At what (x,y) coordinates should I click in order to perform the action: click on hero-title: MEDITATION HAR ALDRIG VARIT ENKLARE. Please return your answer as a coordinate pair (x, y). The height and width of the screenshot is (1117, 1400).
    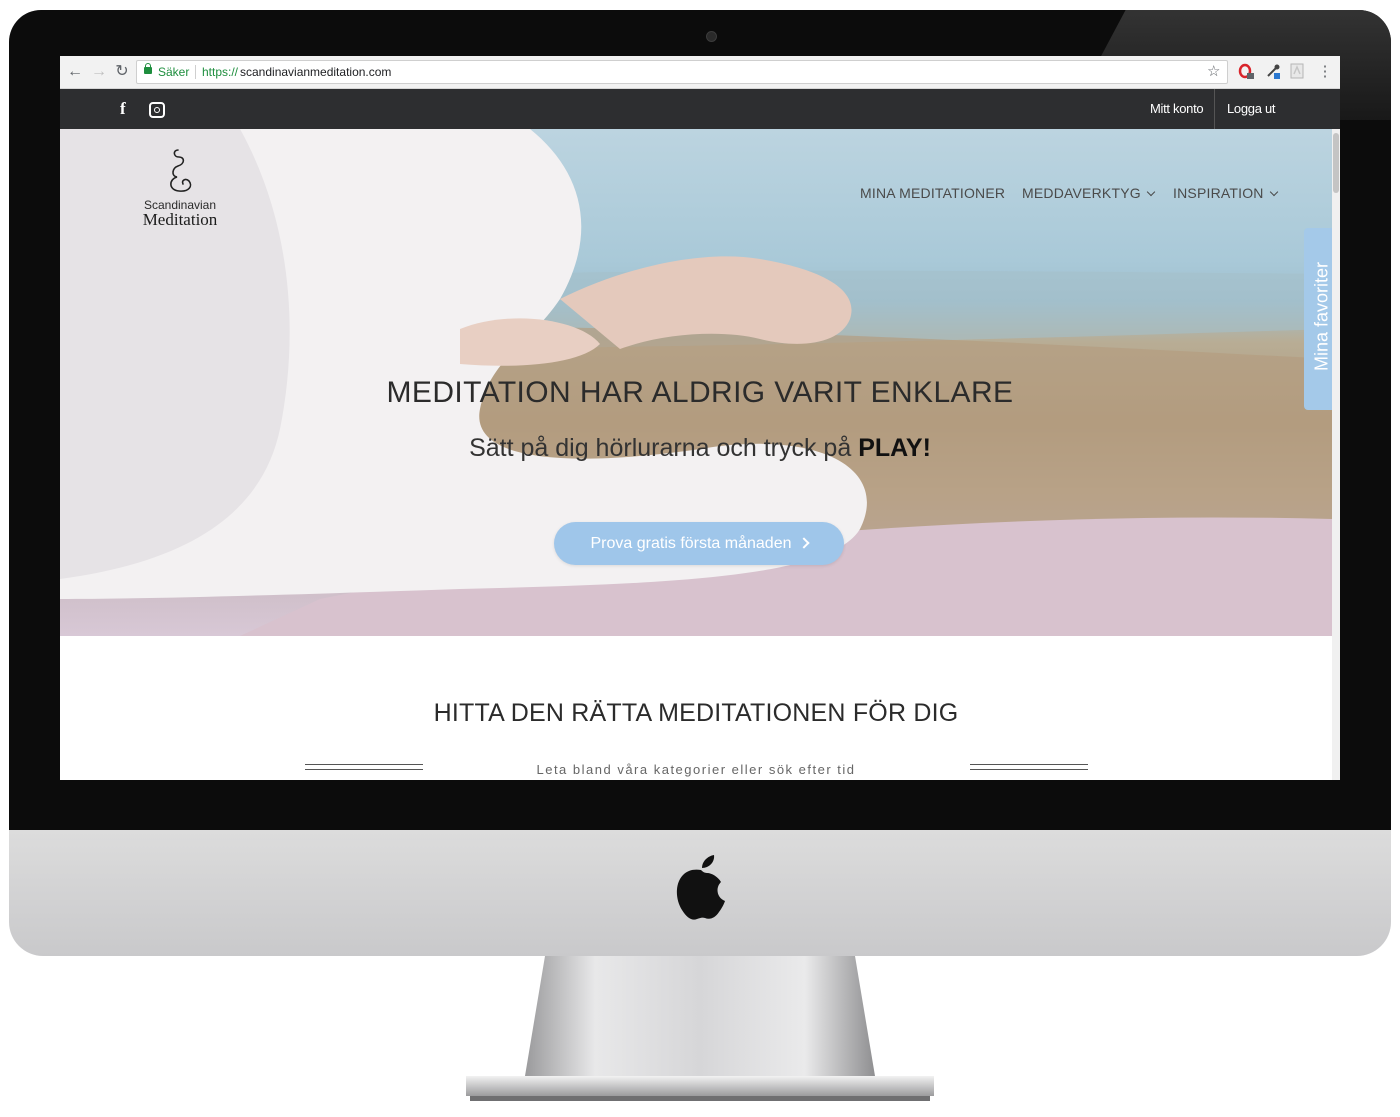
    Looking at the image, I should click on (700, 392).